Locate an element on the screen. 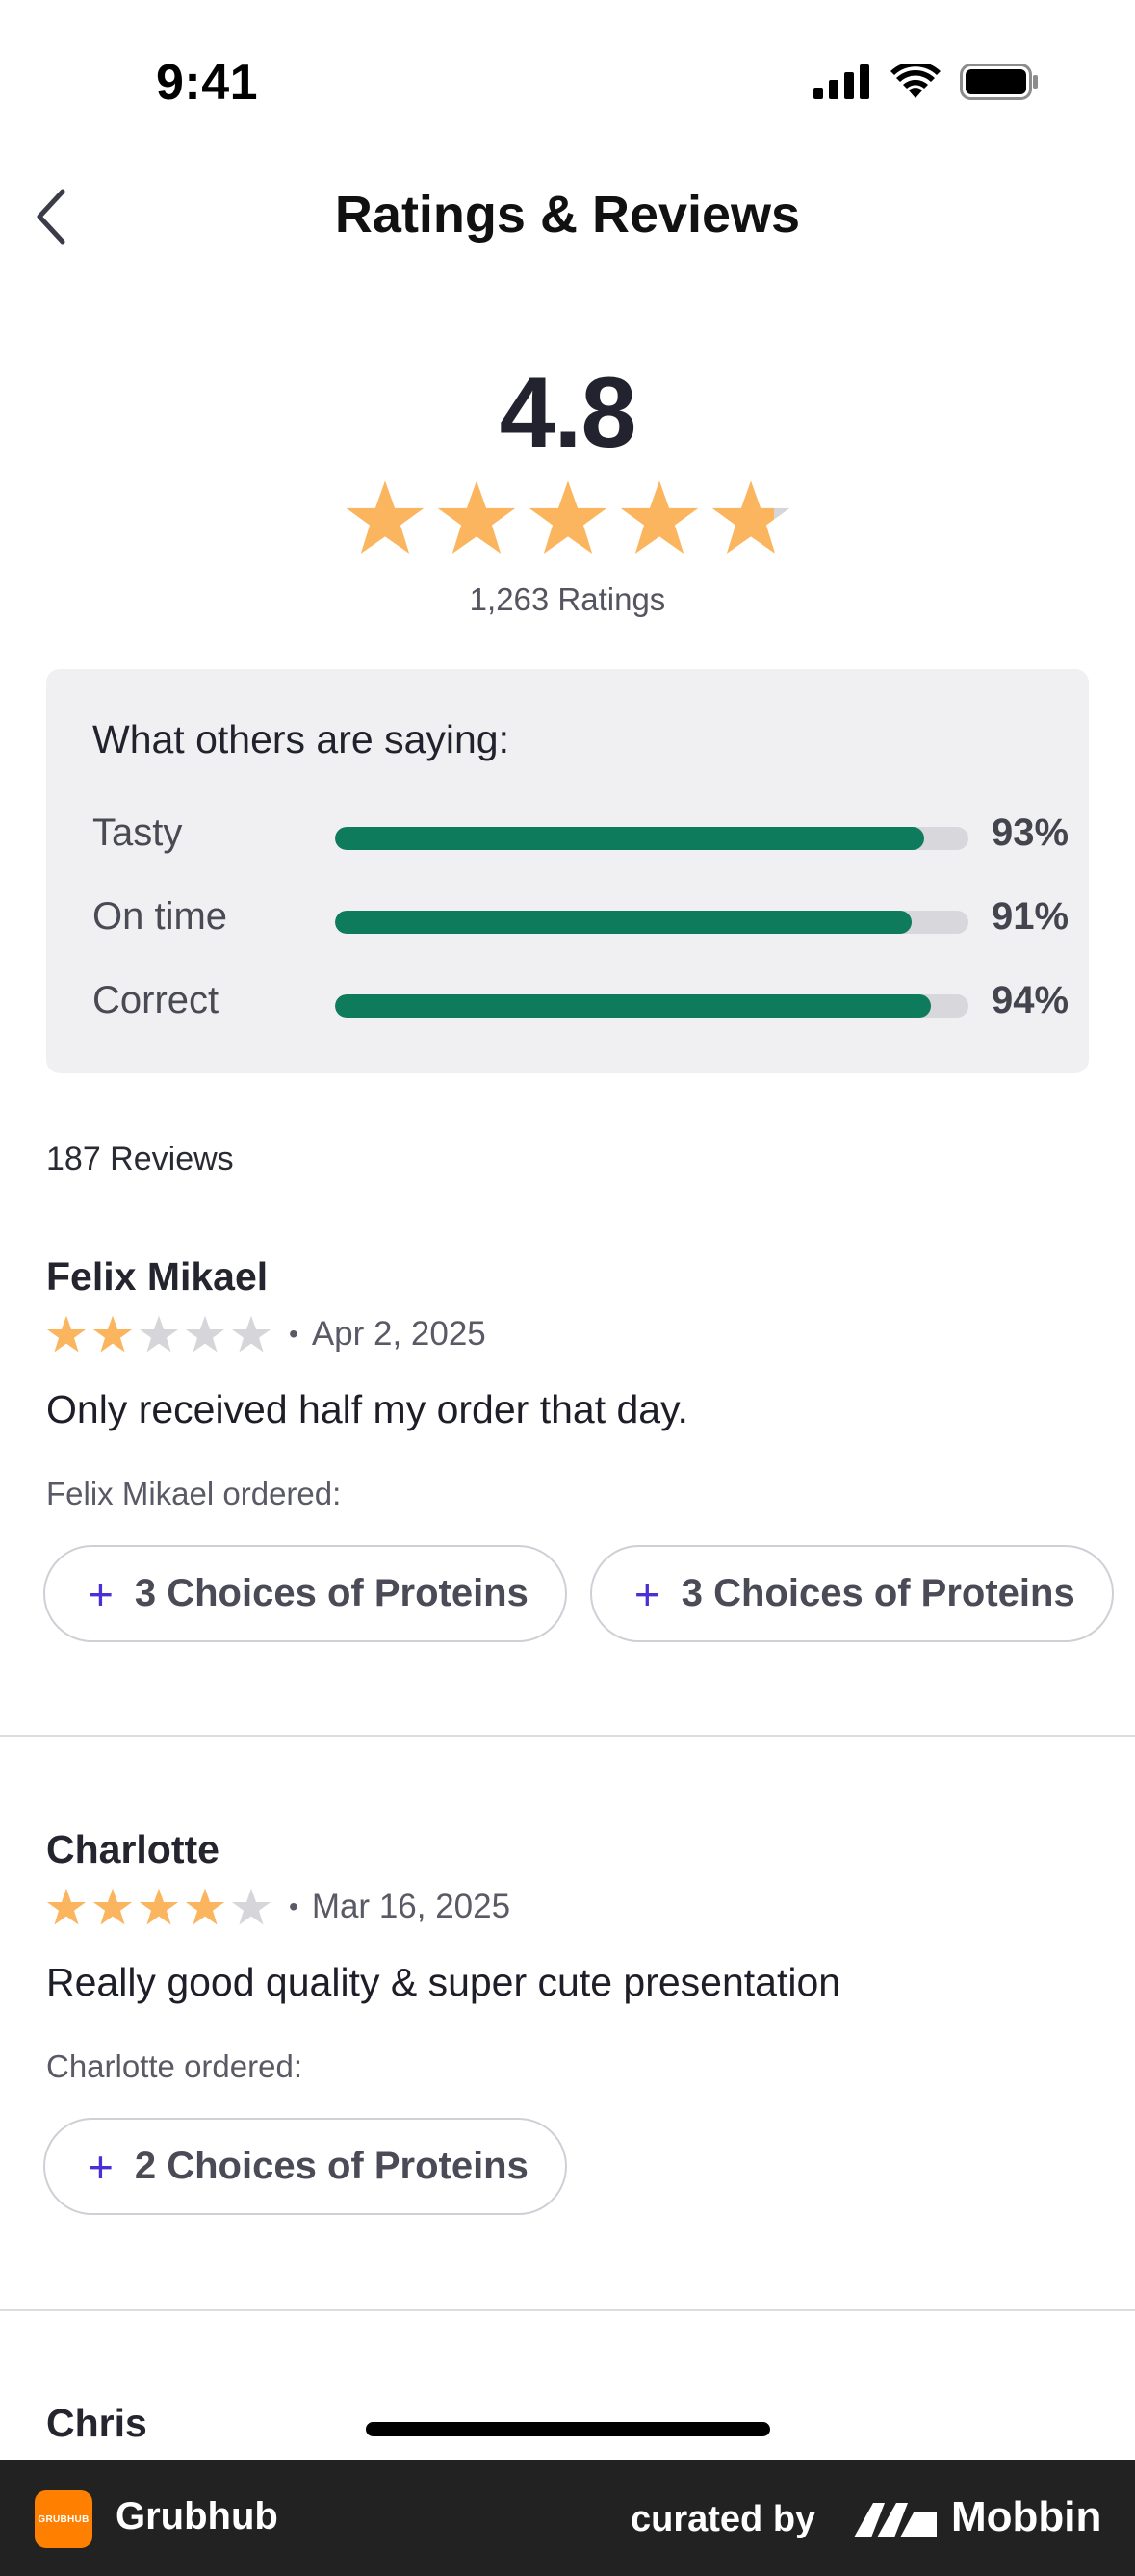  page-title: Ratings & Reviews is located at coordinates (567, 215).